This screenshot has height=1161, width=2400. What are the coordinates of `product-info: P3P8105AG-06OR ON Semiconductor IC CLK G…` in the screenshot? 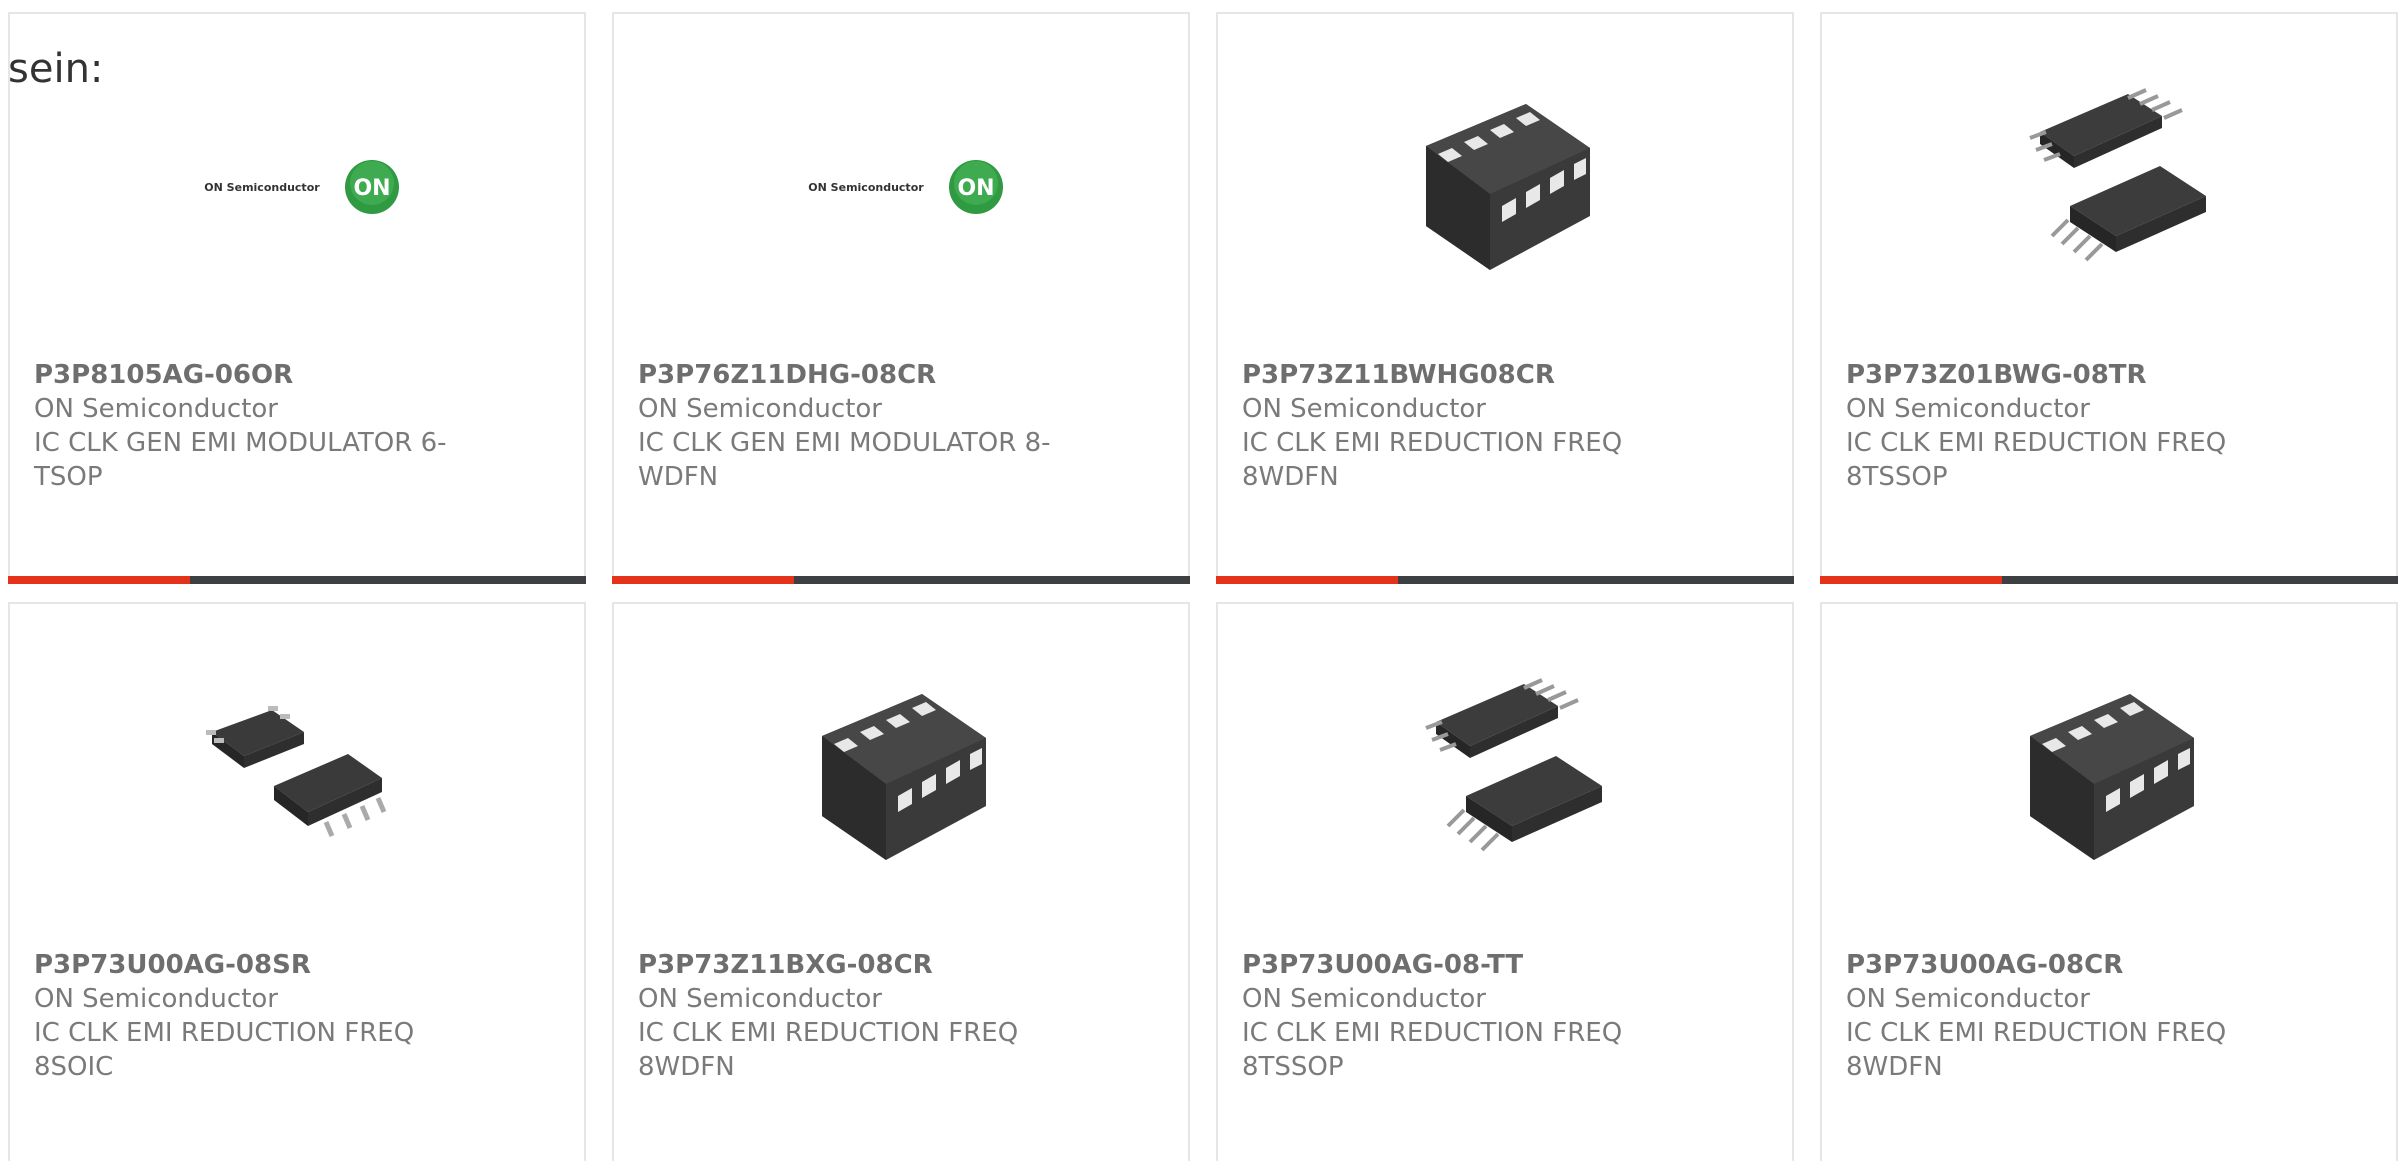 It's located at (254, 426).